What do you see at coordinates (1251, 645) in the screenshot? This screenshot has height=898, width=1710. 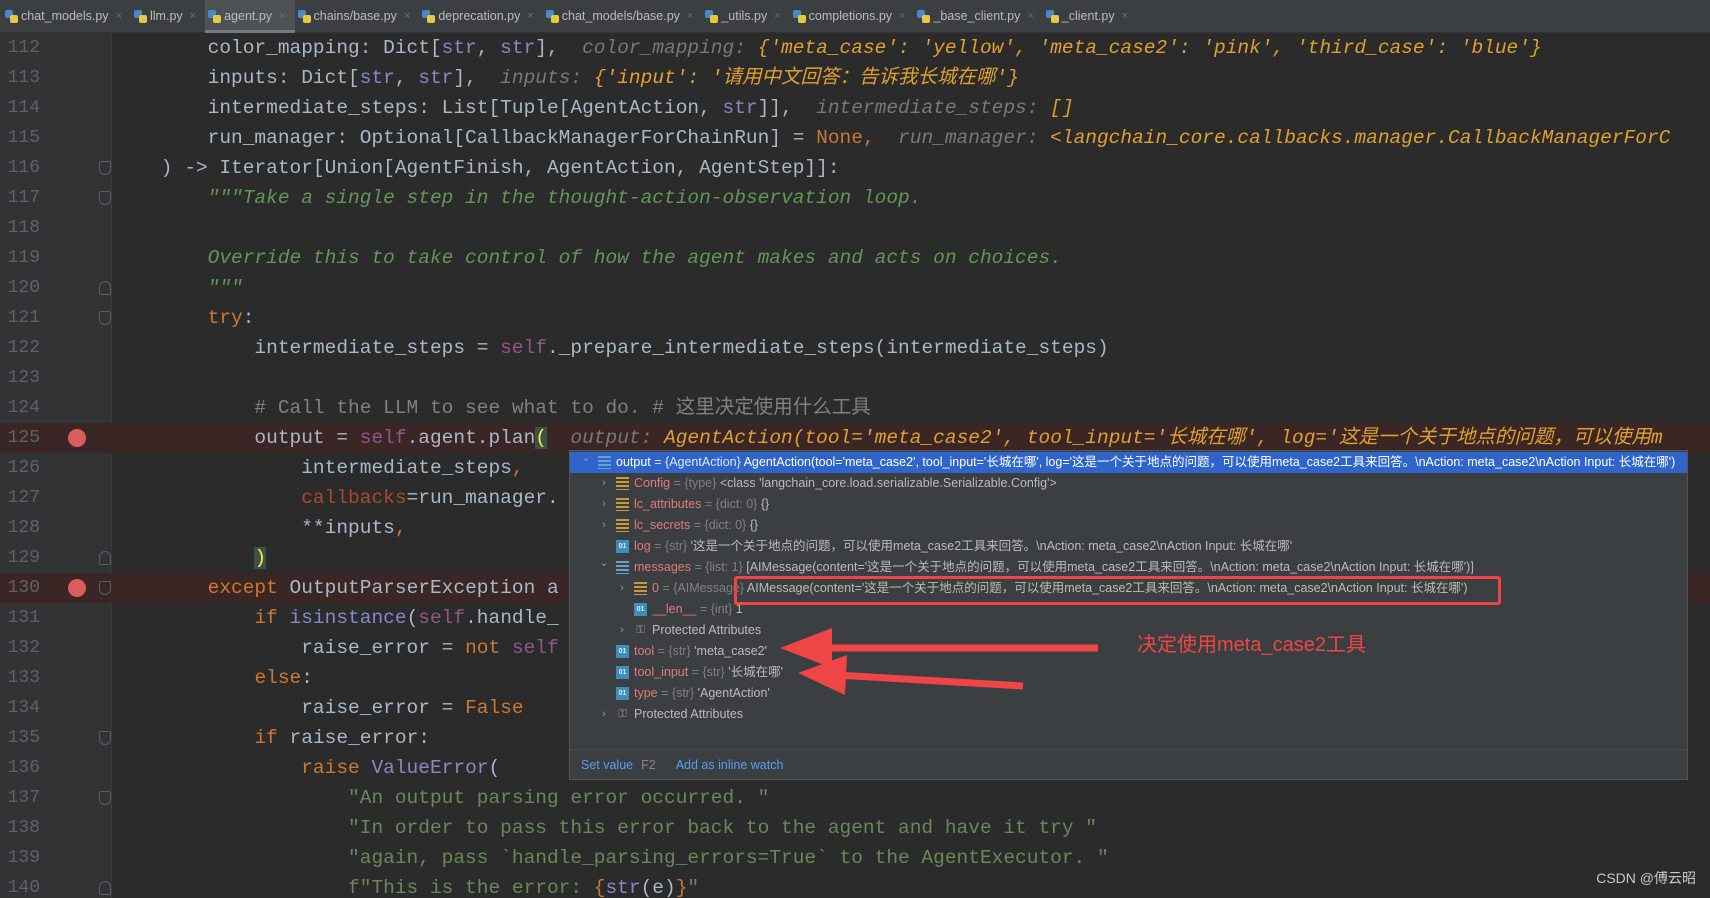 I see `annotation-text: 决定使用meta_case2工具` at bounding box center [1251, 645].